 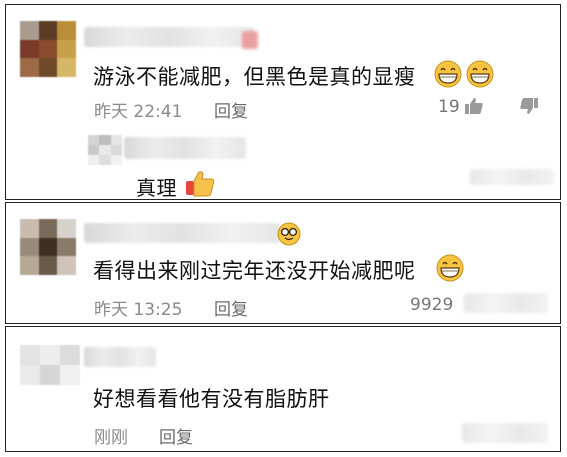 I want to click on like-count: 19, so click(x=449, y=107).